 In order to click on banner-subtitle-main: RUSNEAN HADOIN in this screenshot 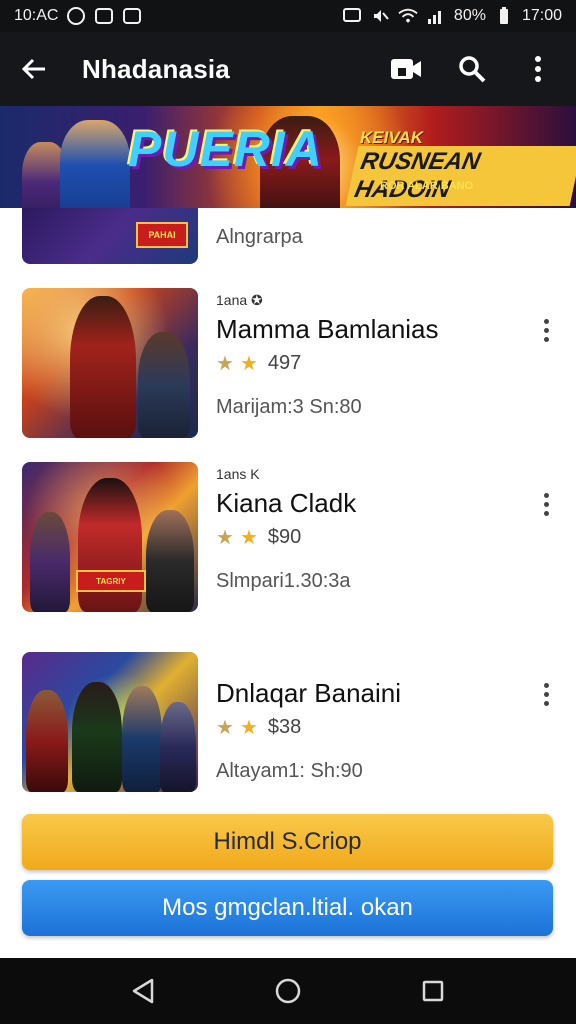, I will do `click(460, 176)`.